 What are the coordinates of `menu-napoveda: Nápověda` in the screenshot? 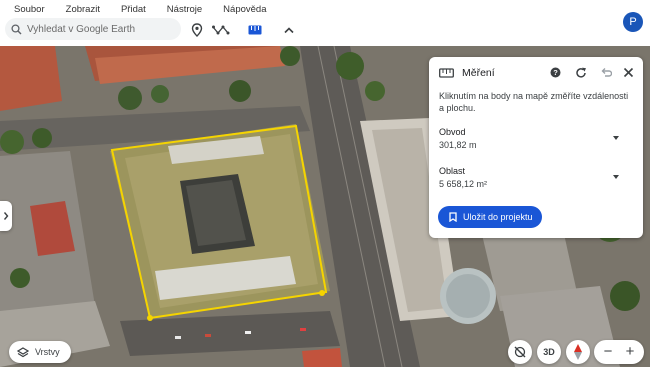 It's located at (244, 9).